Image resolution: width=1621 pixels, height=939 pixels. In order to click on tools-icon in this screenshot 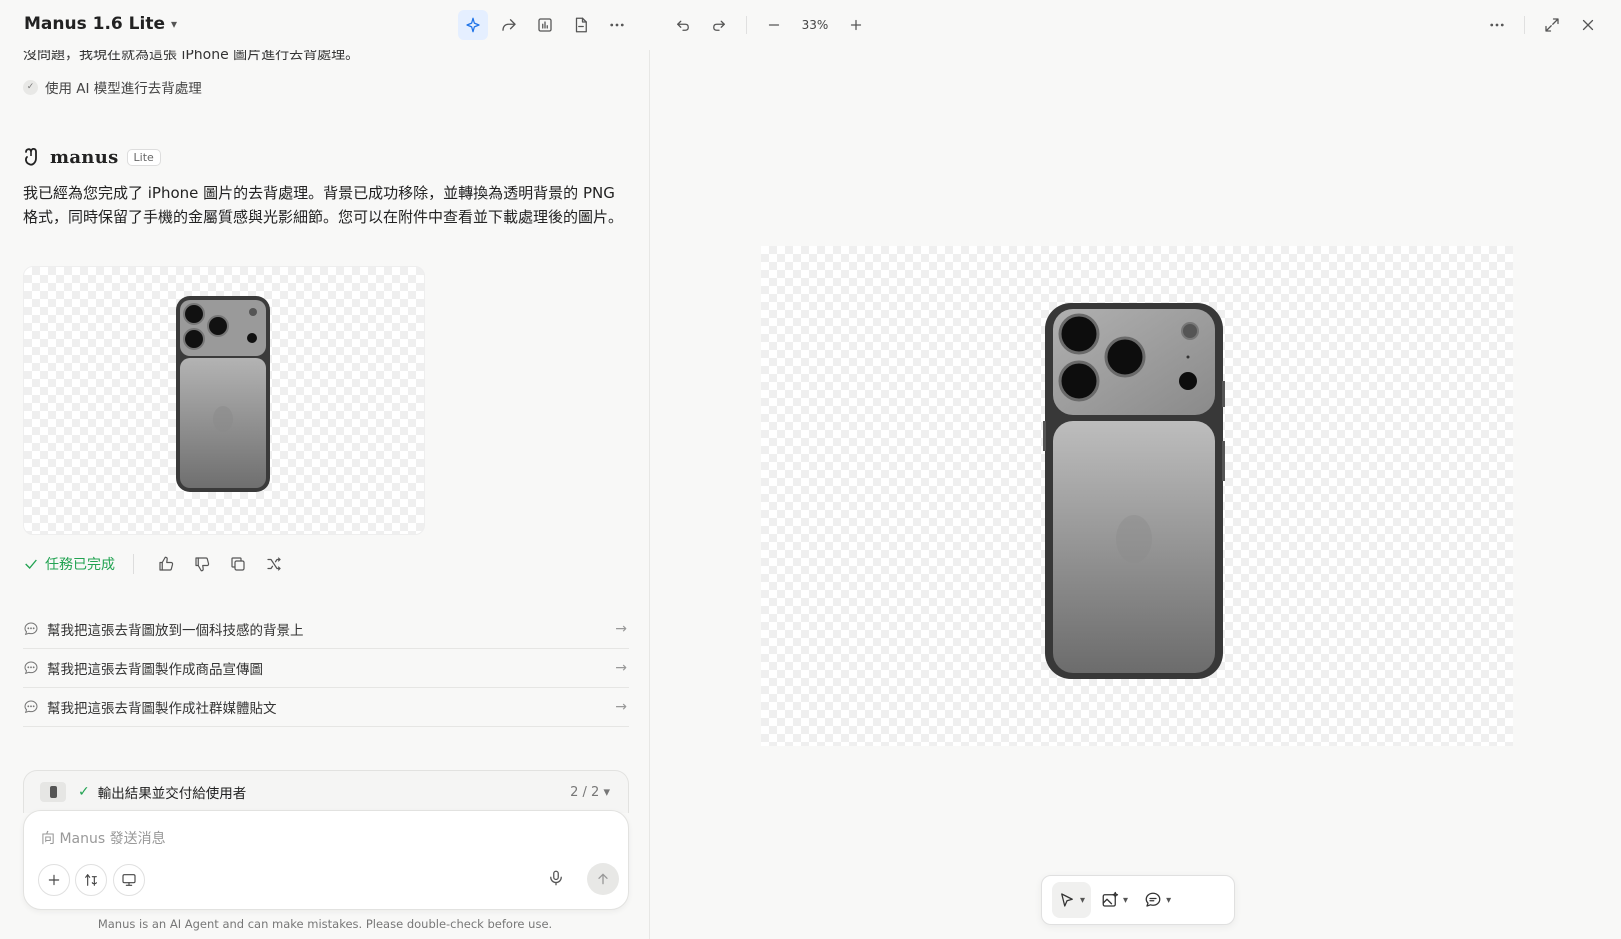, I will do `click(91, 880)`.